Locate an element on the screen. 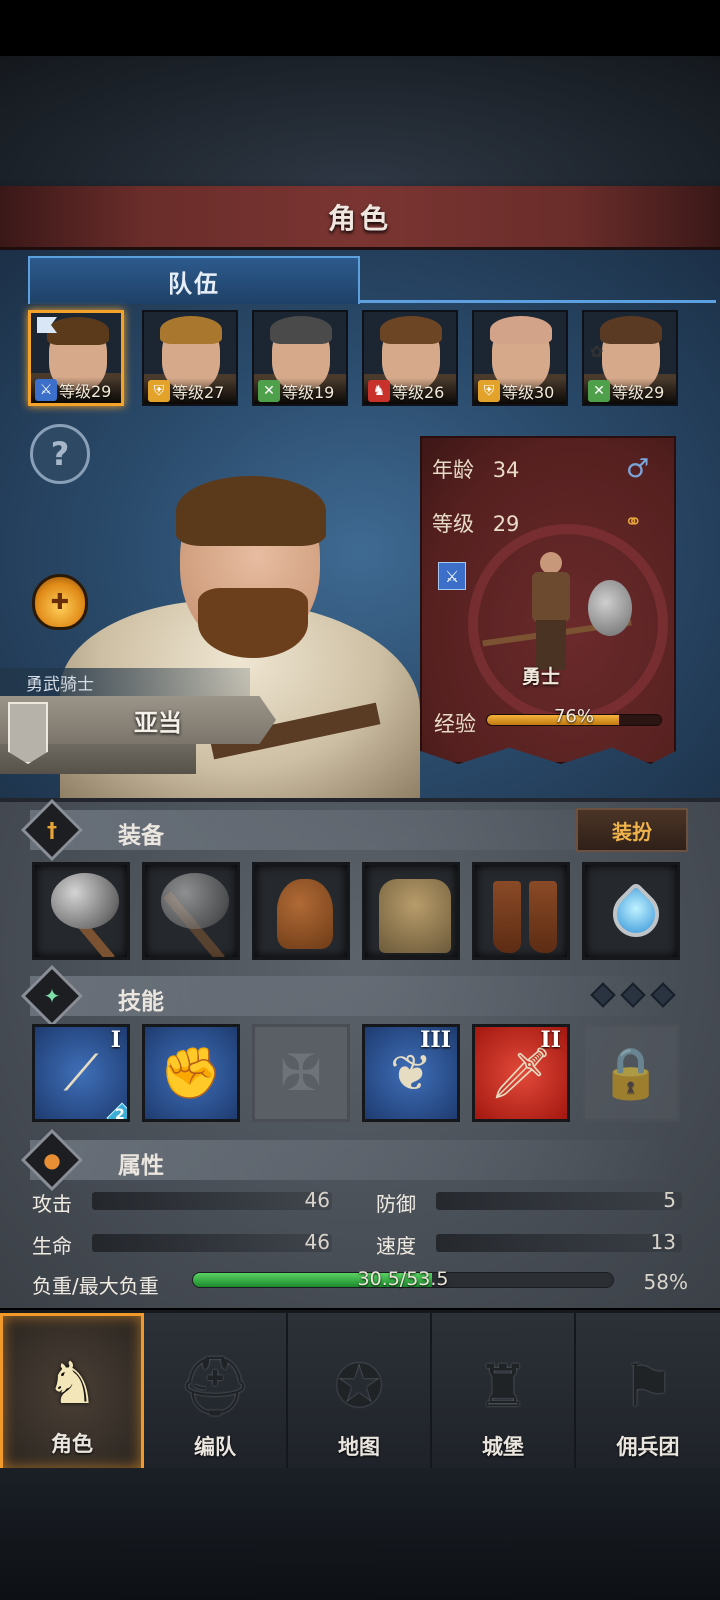 The height and width of the screenshot is (1600, 720). nav-mercenary: ⚑ 佣兵团 is located at coordinates (648, 1392).